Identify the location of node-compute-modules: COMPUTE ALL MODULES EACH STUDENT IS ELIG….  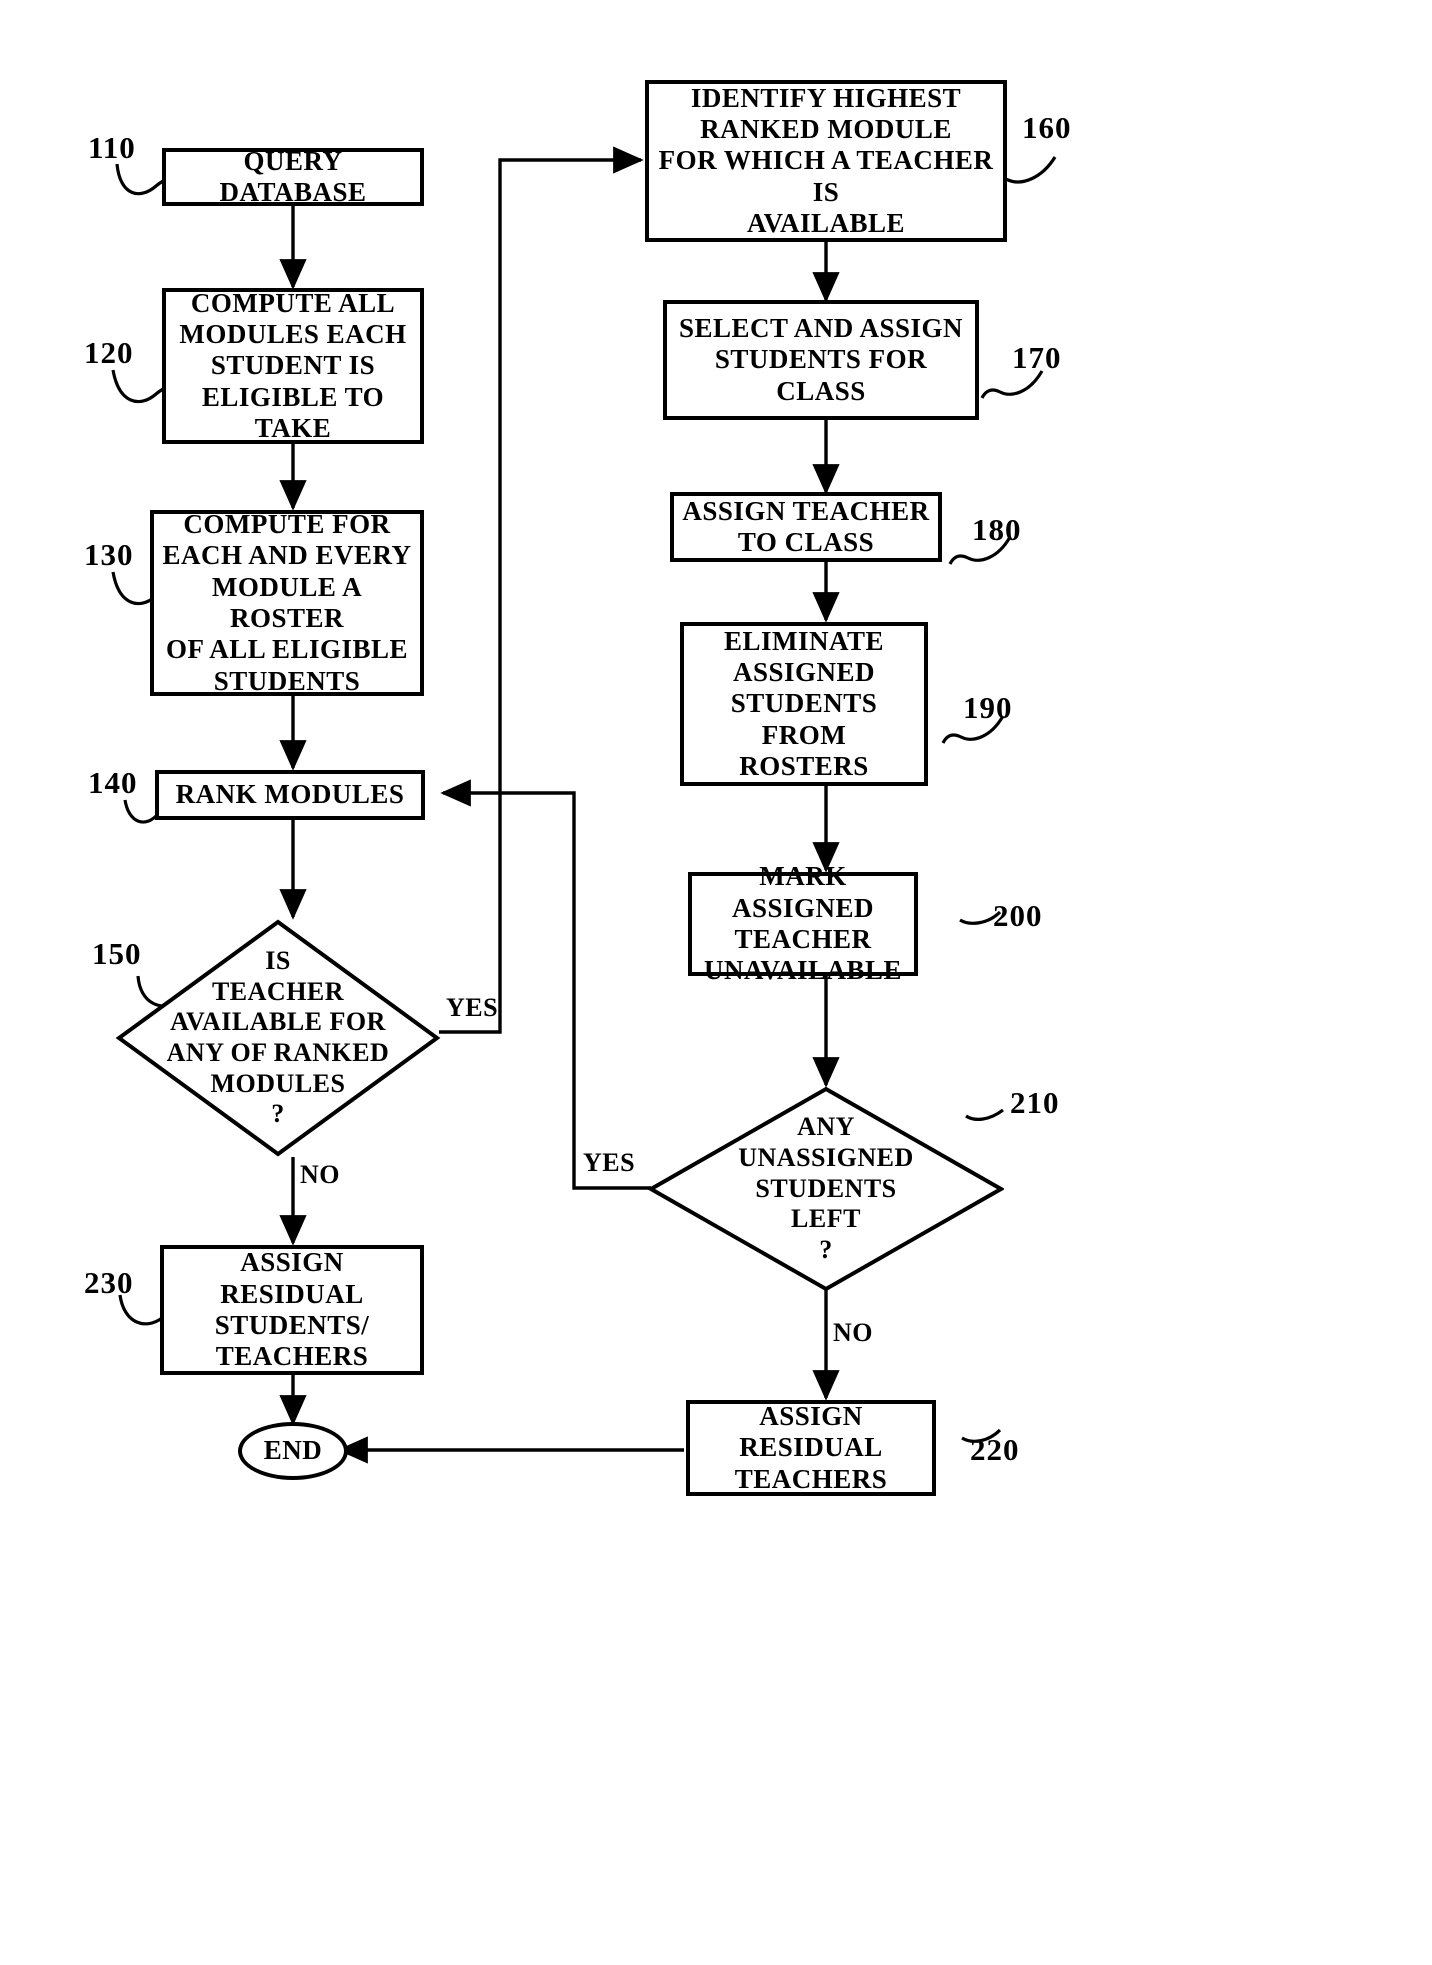
(293, 366).